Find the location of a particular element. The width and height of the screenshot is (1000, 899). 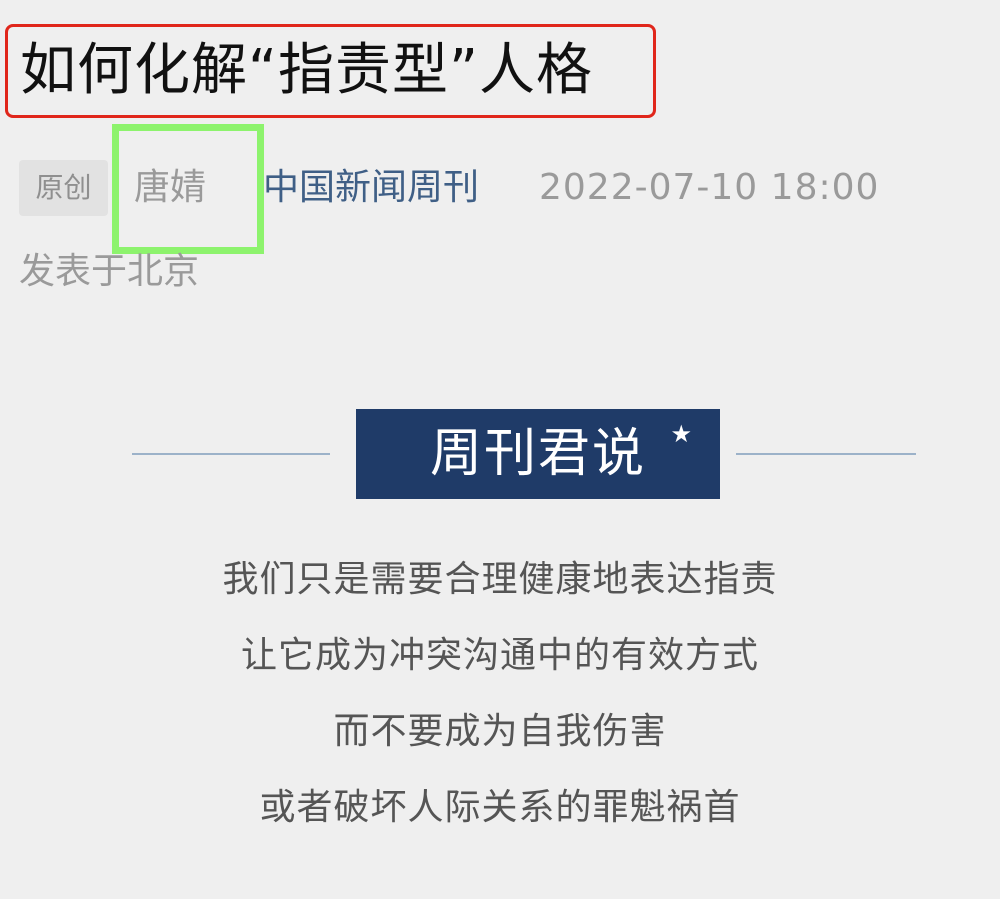

quote-line-1: 我们只是需要合理健康地表达指责 is located at coordinates (500, 579).